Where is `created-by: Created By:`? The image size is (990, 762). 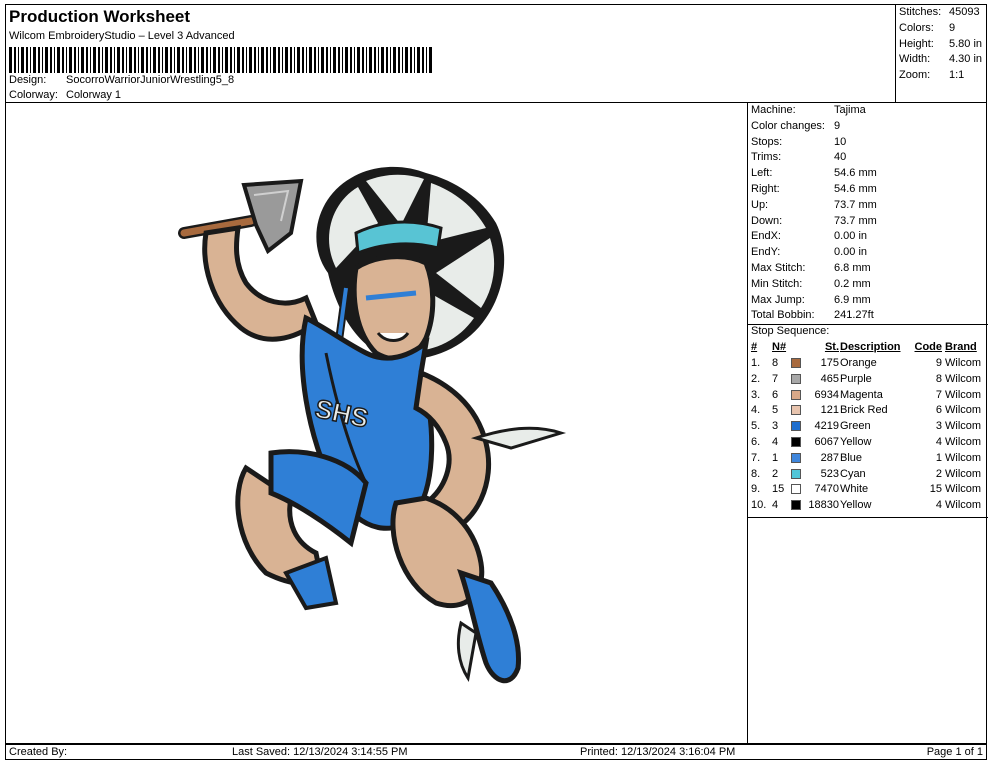
created-by: Created By: is located at coordinates (38, 752).